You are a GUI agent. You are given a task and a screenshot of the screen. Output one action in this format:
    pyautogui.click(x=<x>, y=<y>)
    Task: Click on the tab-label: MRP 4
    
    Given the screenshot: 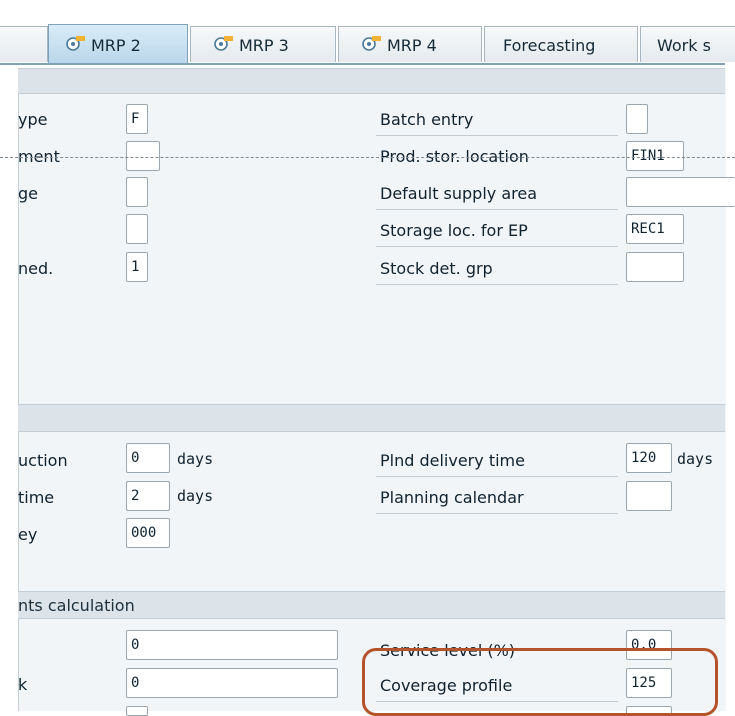 What is the action you would take?
    pyautogui.click(x=412, y=45)
    